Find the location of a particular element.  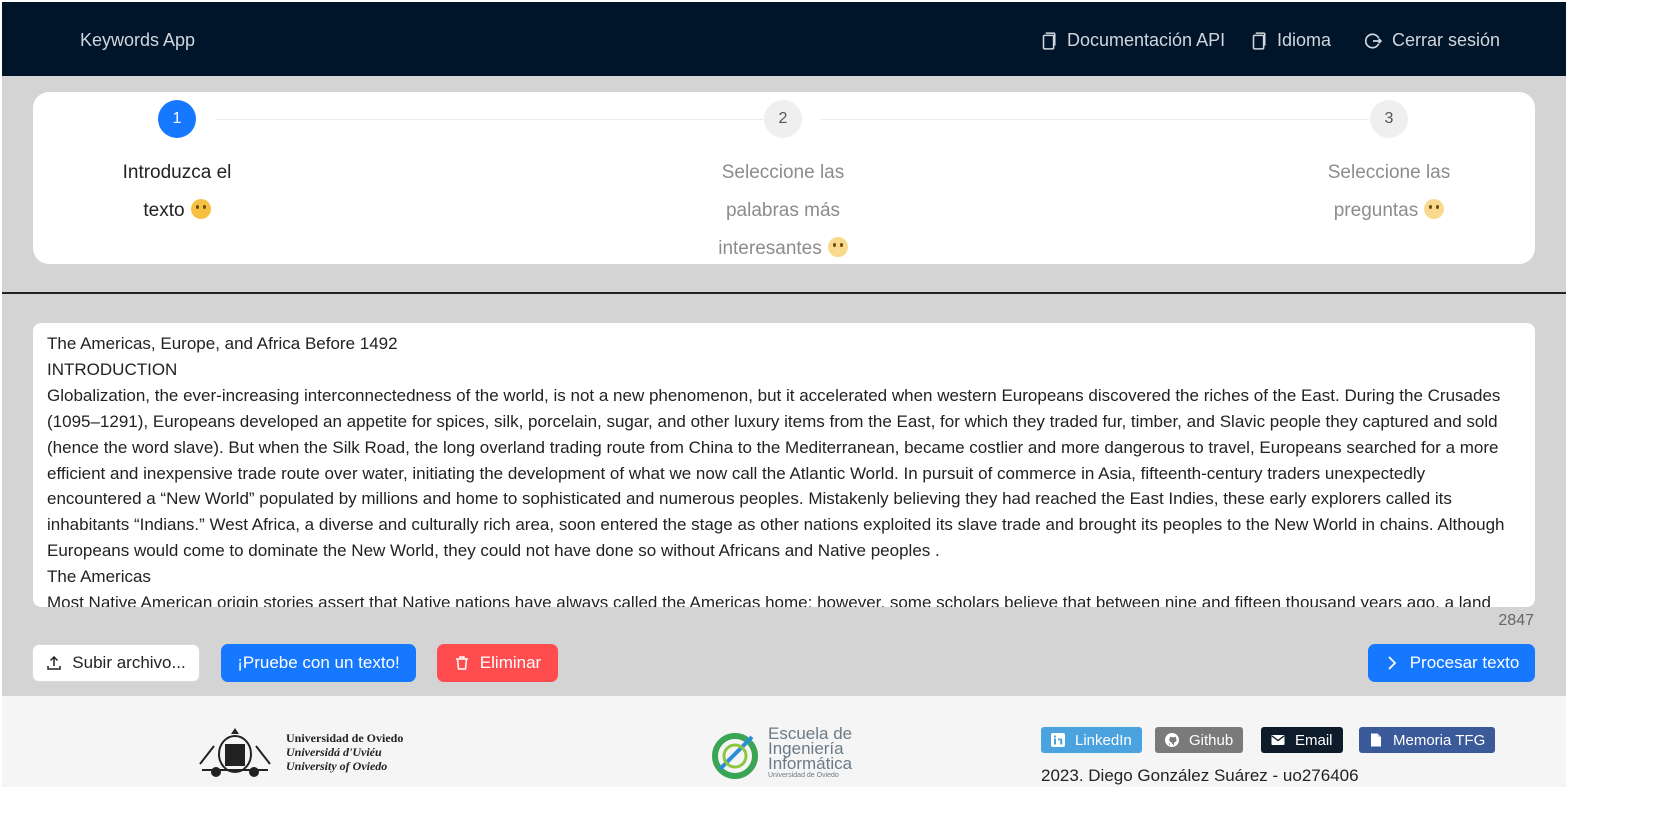

step-3-indicator: 3 is located at coordinates (1389, 119).